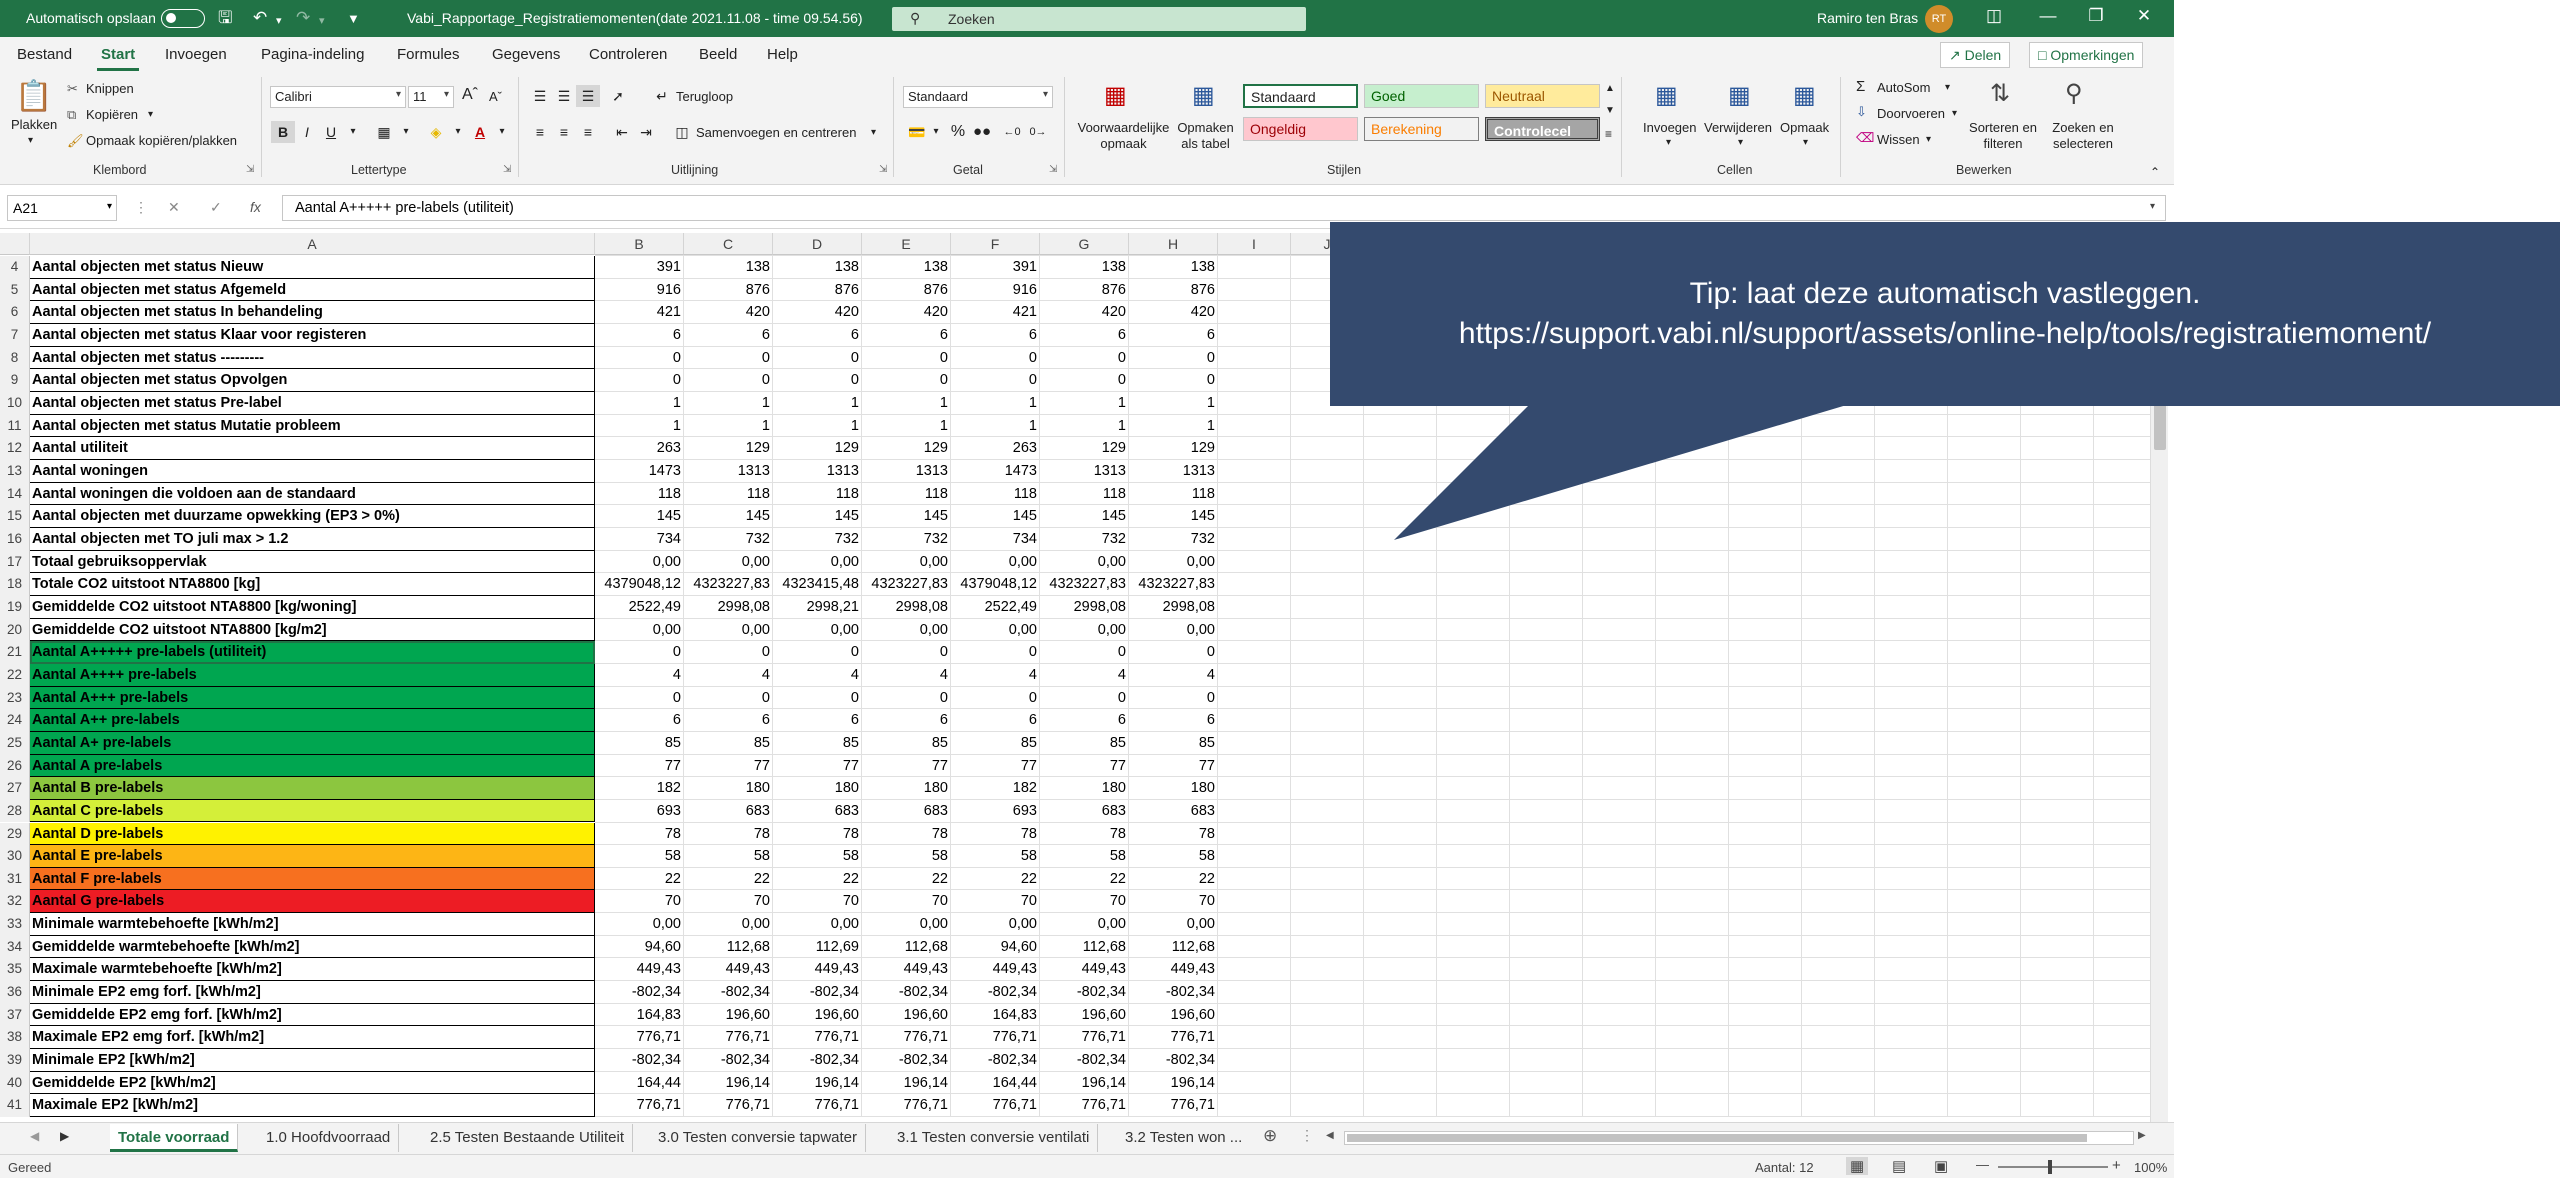 This screenshot has height=1178, width=2560. What do you see at coordinates (2142, 1135) in the screenshot?
I see `hscroll-right-icon: ▶` at bounding box center [2142, 1135].